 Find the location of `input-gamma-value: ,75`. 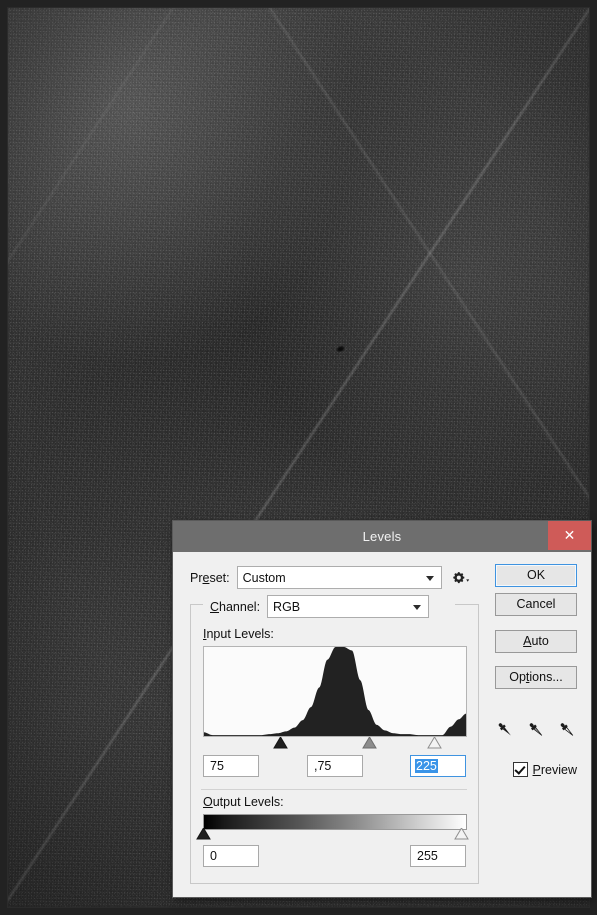

input-gamma-value: ,75 is located at coordinates (323, 766).